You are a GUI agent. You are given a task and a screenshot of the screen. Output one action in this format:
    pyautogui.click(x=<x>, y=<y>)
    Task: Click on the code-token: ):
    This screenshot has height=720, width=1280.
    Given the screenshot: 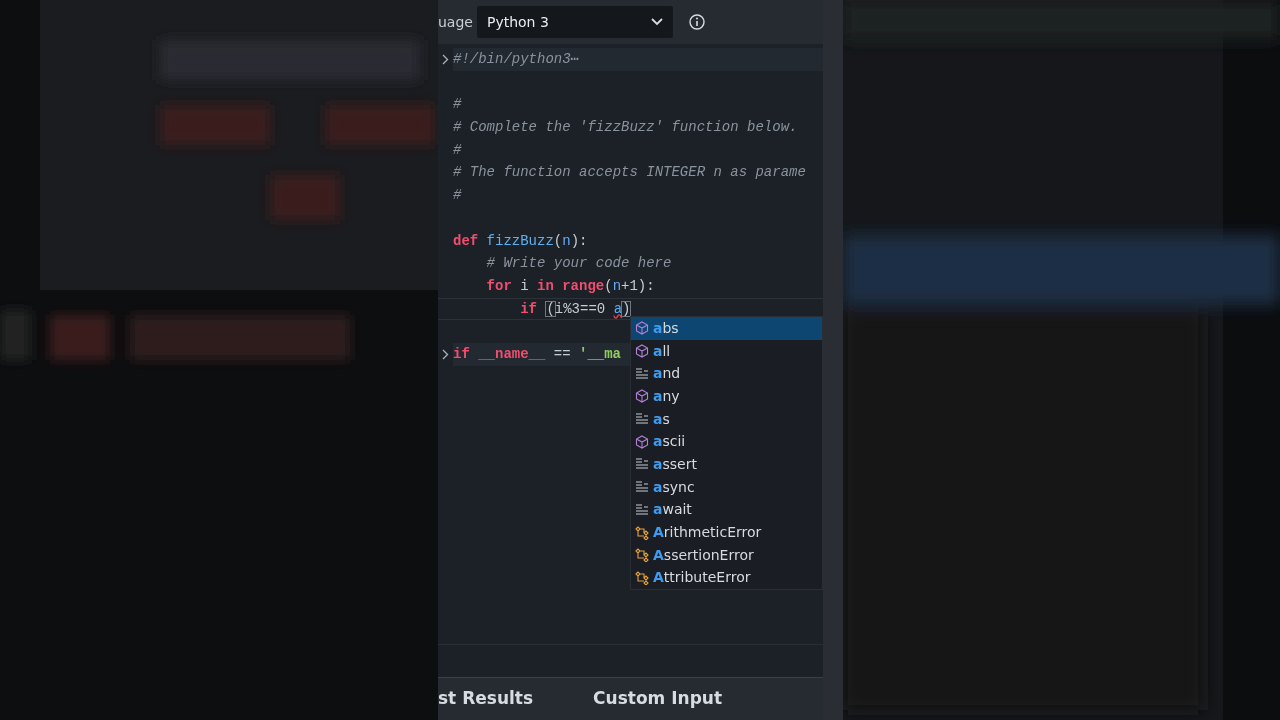 What is the action you would take?
    pyautogui.click(x=579, y=240)
    